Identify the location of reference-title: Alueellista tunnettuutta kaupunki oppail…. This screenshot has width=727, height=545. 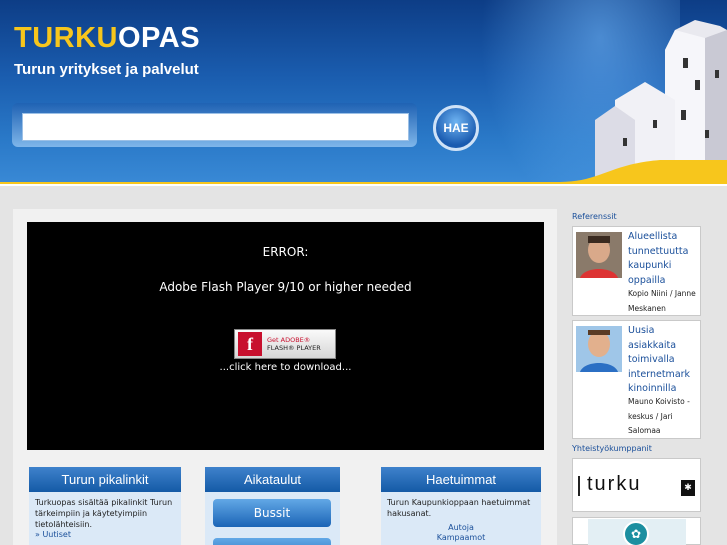
(663, 259).